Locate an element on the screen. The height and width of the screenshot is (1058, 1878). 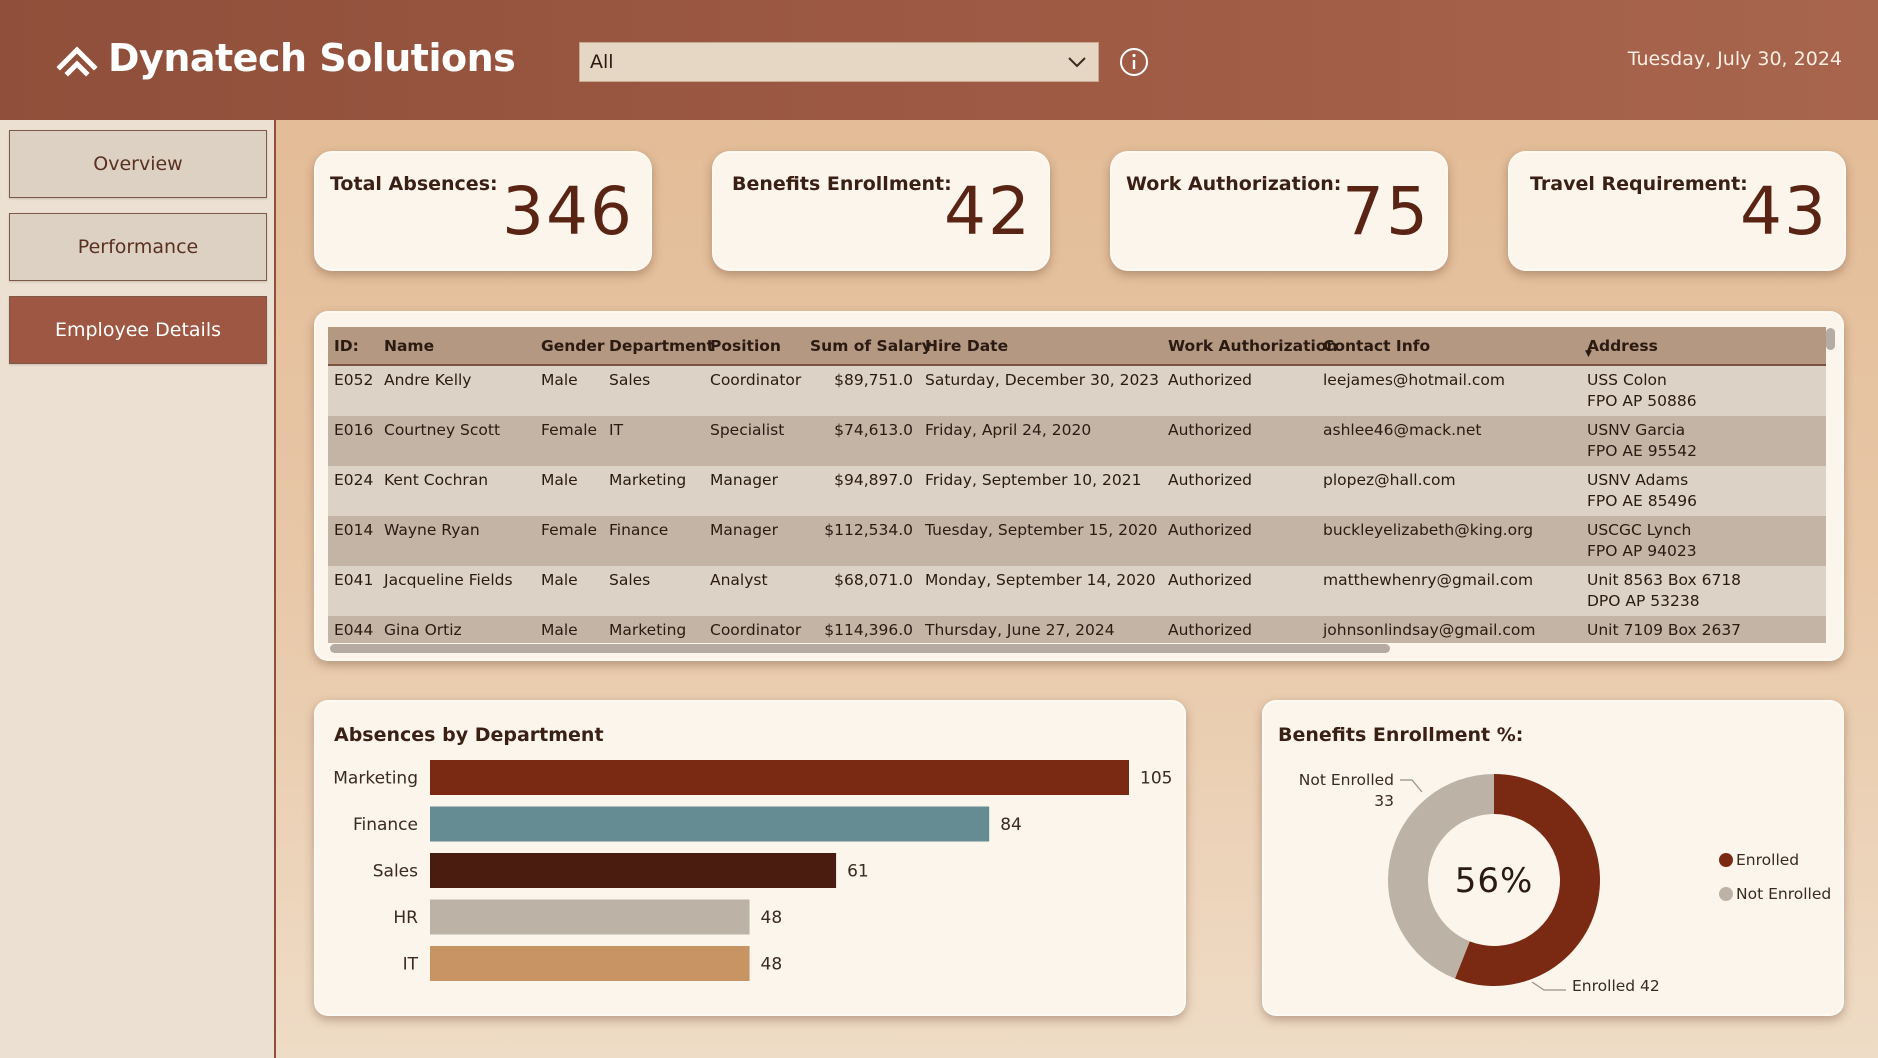
bar-category-label: HR is located at coordinates (405, 918).